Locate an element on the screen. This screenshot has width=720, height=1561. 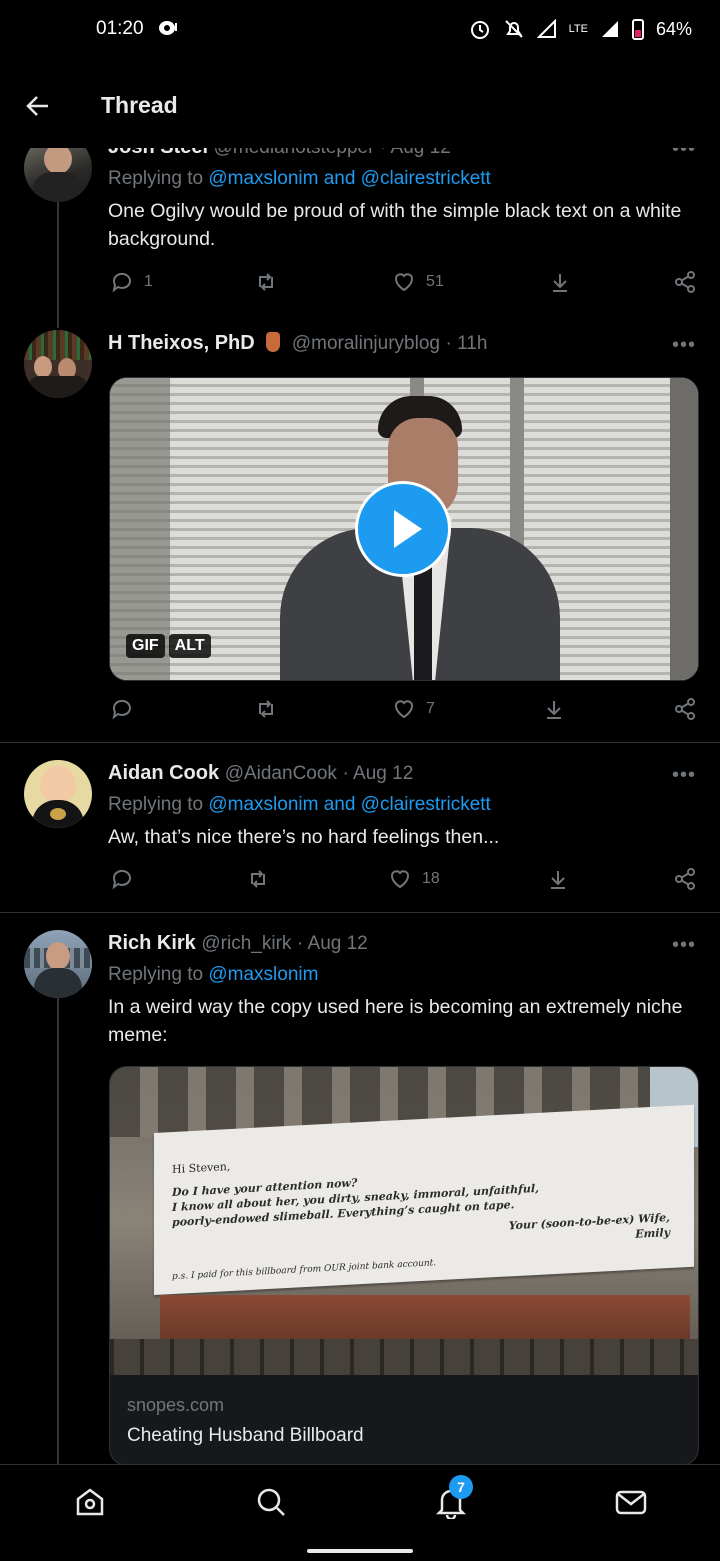
status-right: LTE 64% is located at coordinates (580, 29).